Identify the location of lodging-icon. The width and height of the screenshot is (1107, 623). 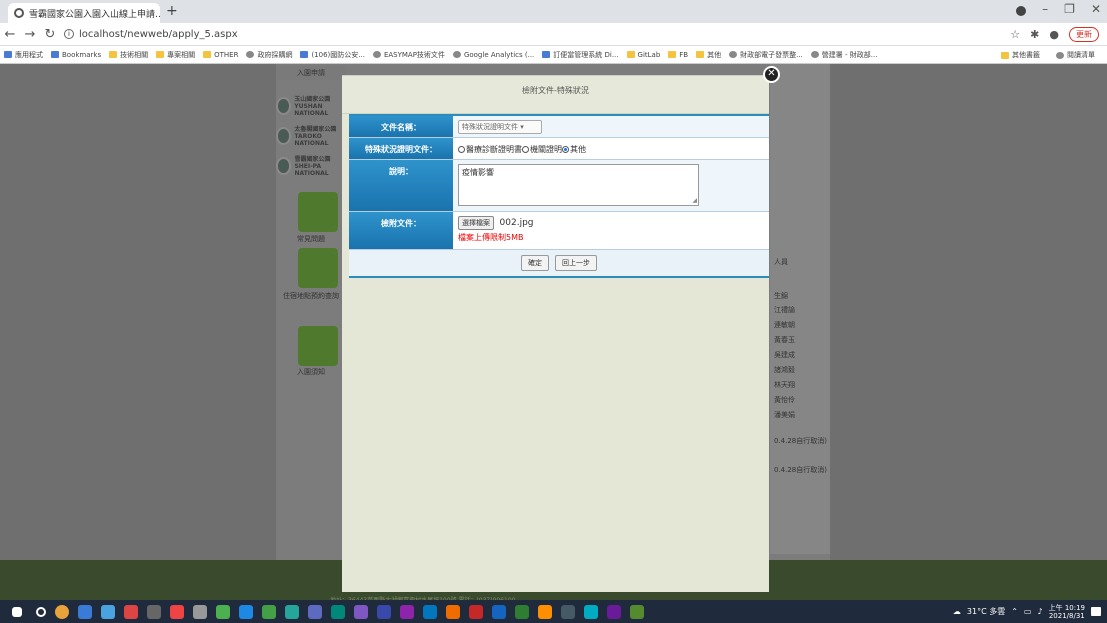
(318, 268).